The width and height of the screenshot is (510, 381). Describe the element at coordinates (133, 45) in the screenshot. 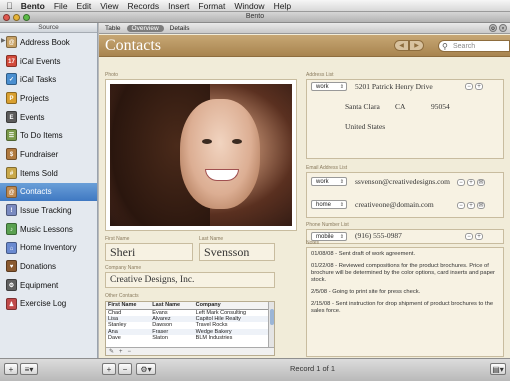

I see `page-title: Contacts` at that location.